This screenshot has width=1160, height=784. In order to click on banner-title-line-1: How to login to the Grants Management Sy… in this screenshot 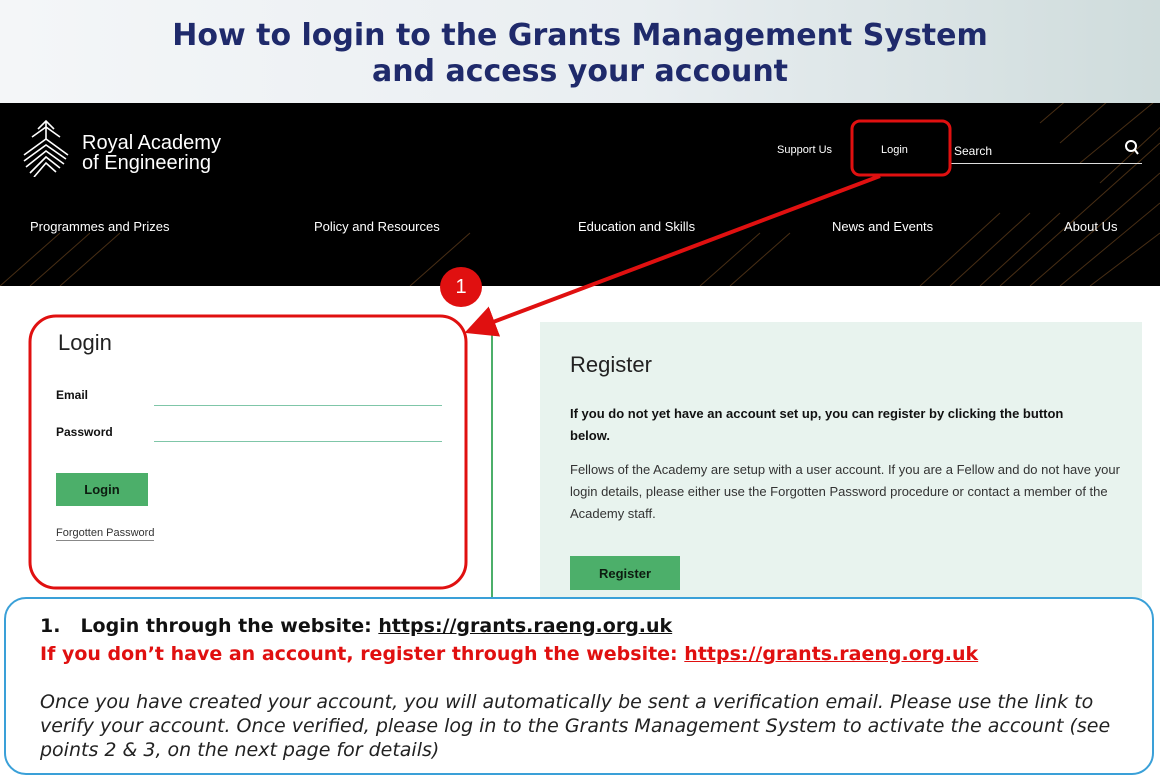, I will do `click(580, 35)`.